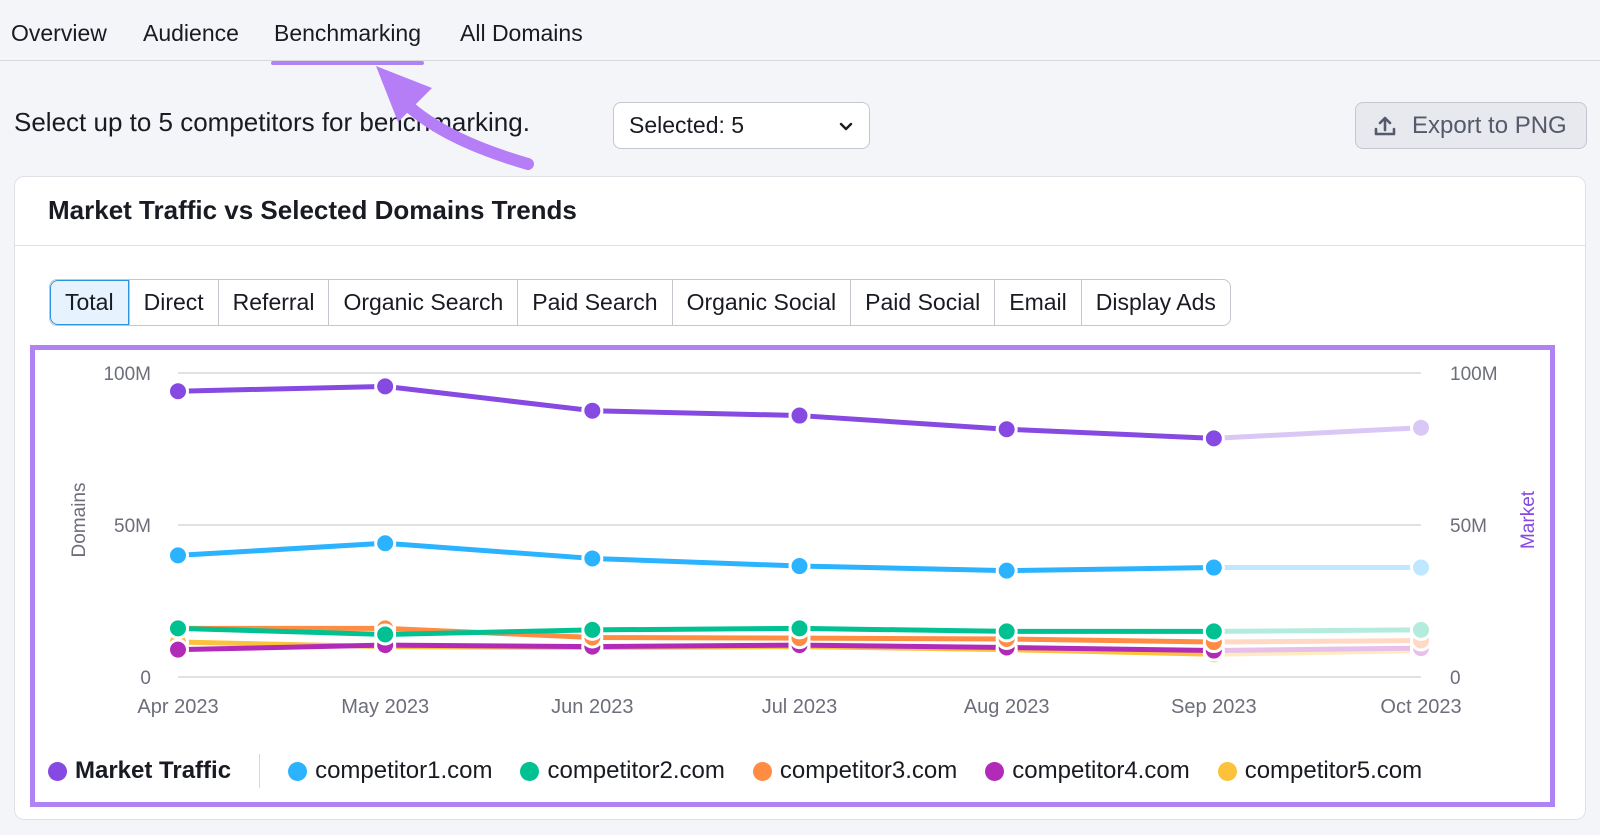 Image resolution: width=1600 pixels, height=835 pixels. I want to click on legend-label: Market Traffic, so click(153, 770).